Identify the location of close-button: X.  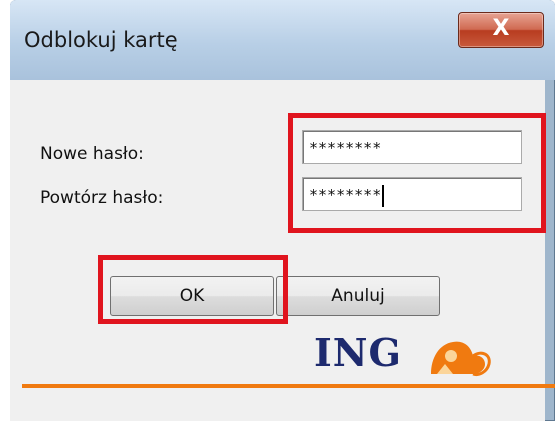
(501, 30).